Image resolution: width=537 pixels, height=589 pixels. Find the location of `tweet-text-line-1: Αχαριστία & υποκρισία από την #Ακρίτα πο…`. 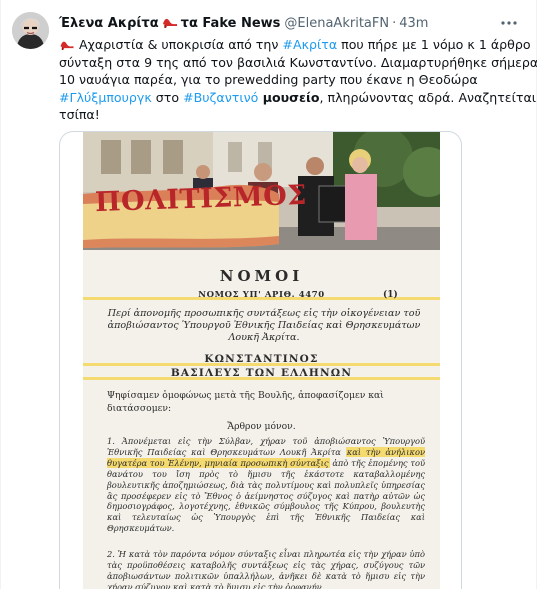

tweet-text-line-1: Αχαριστία & υποκρισία από την #Ακρίτα πο… is located at coordinates (295, 45).